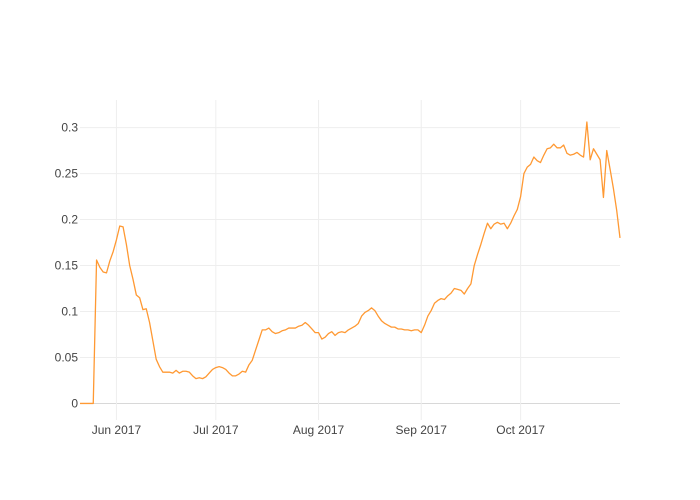 The width and height of the screenshot is (700, 500). Describe the element at coordinates (216, 430) in the screenshot. I see `x-tick-label: Jul 2017` at that location.